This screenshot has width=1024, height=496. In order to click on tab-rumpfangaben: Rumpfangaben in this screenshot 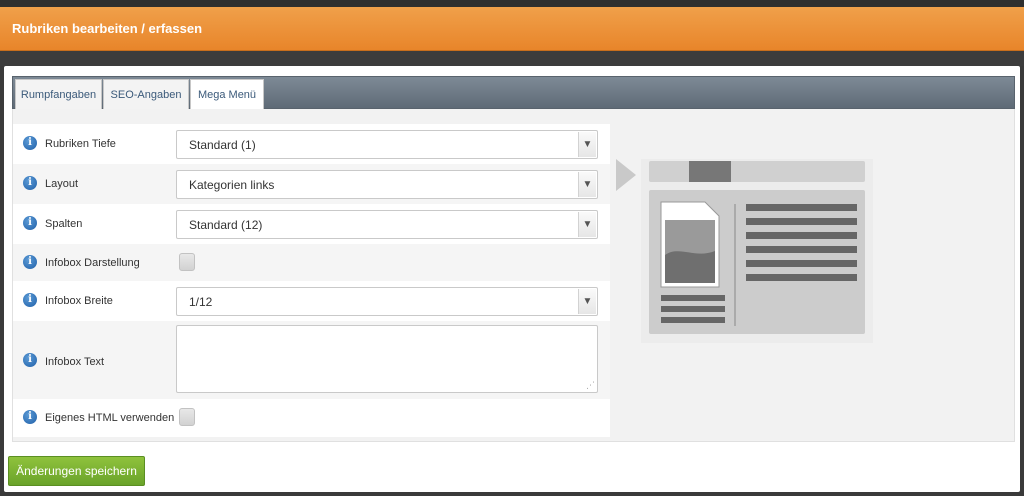, I will do `click(58, 94)`.